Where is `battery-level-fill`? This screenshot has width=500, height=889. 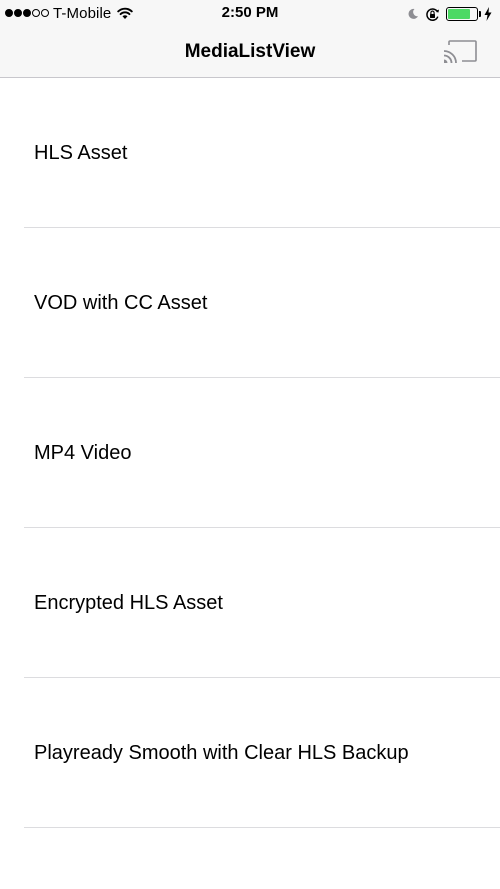
battery-level-fill is located at coordinates (459, 14).